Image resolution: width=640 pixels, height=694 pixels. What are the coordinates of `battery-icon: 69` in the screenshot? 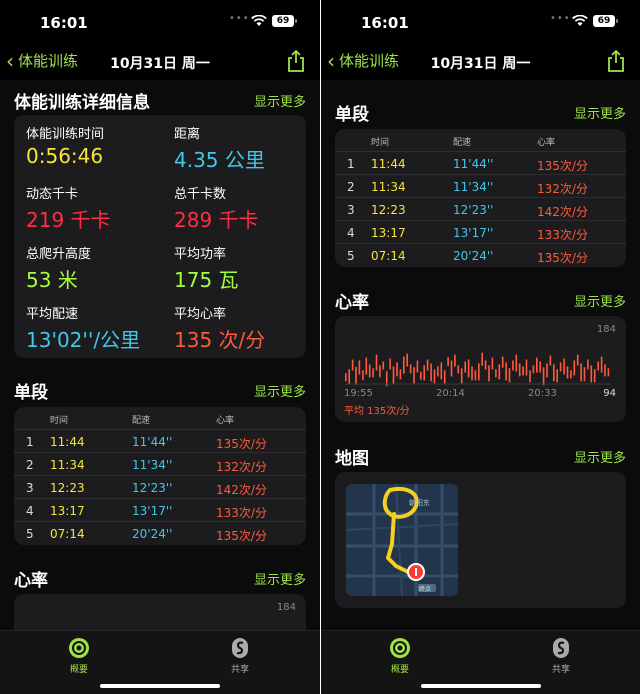 It's located at (605, 21).